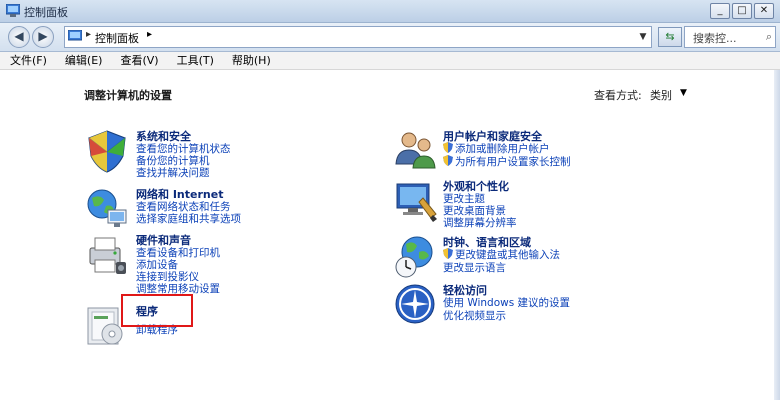 The image size is (780, 400). I want to click on link-optimize-video: 优化视频显示, so click(474, 315).